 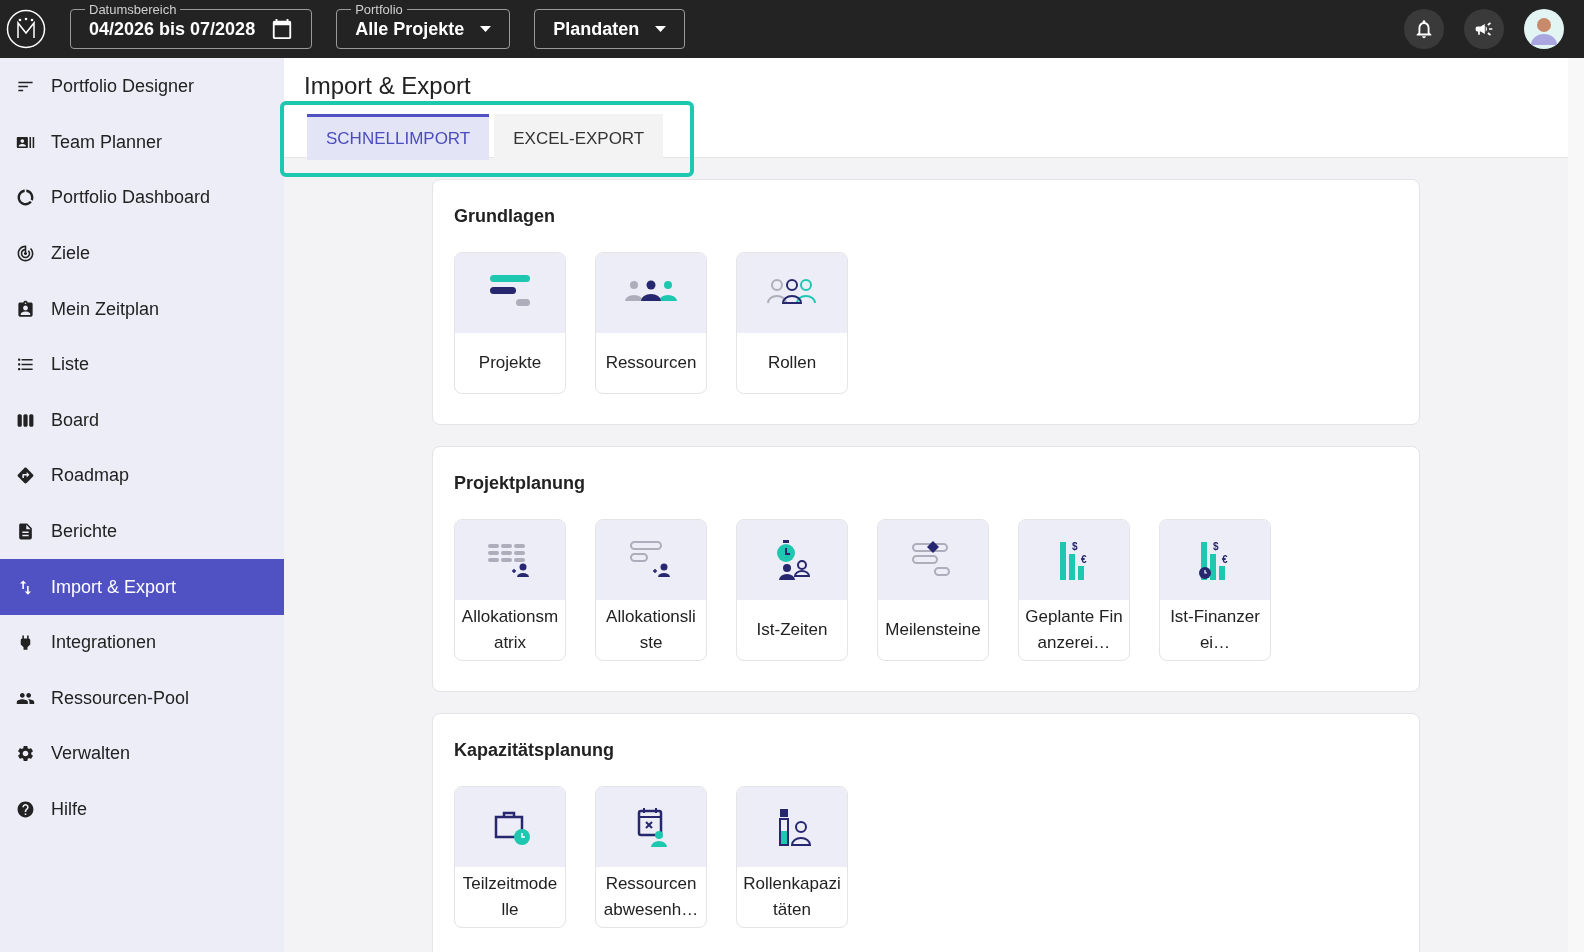 What do you see at coordinates (142, 87) in the screenshot?
I see `sidebar-item: Portfolio Designer` at bounding box center [142, 87].